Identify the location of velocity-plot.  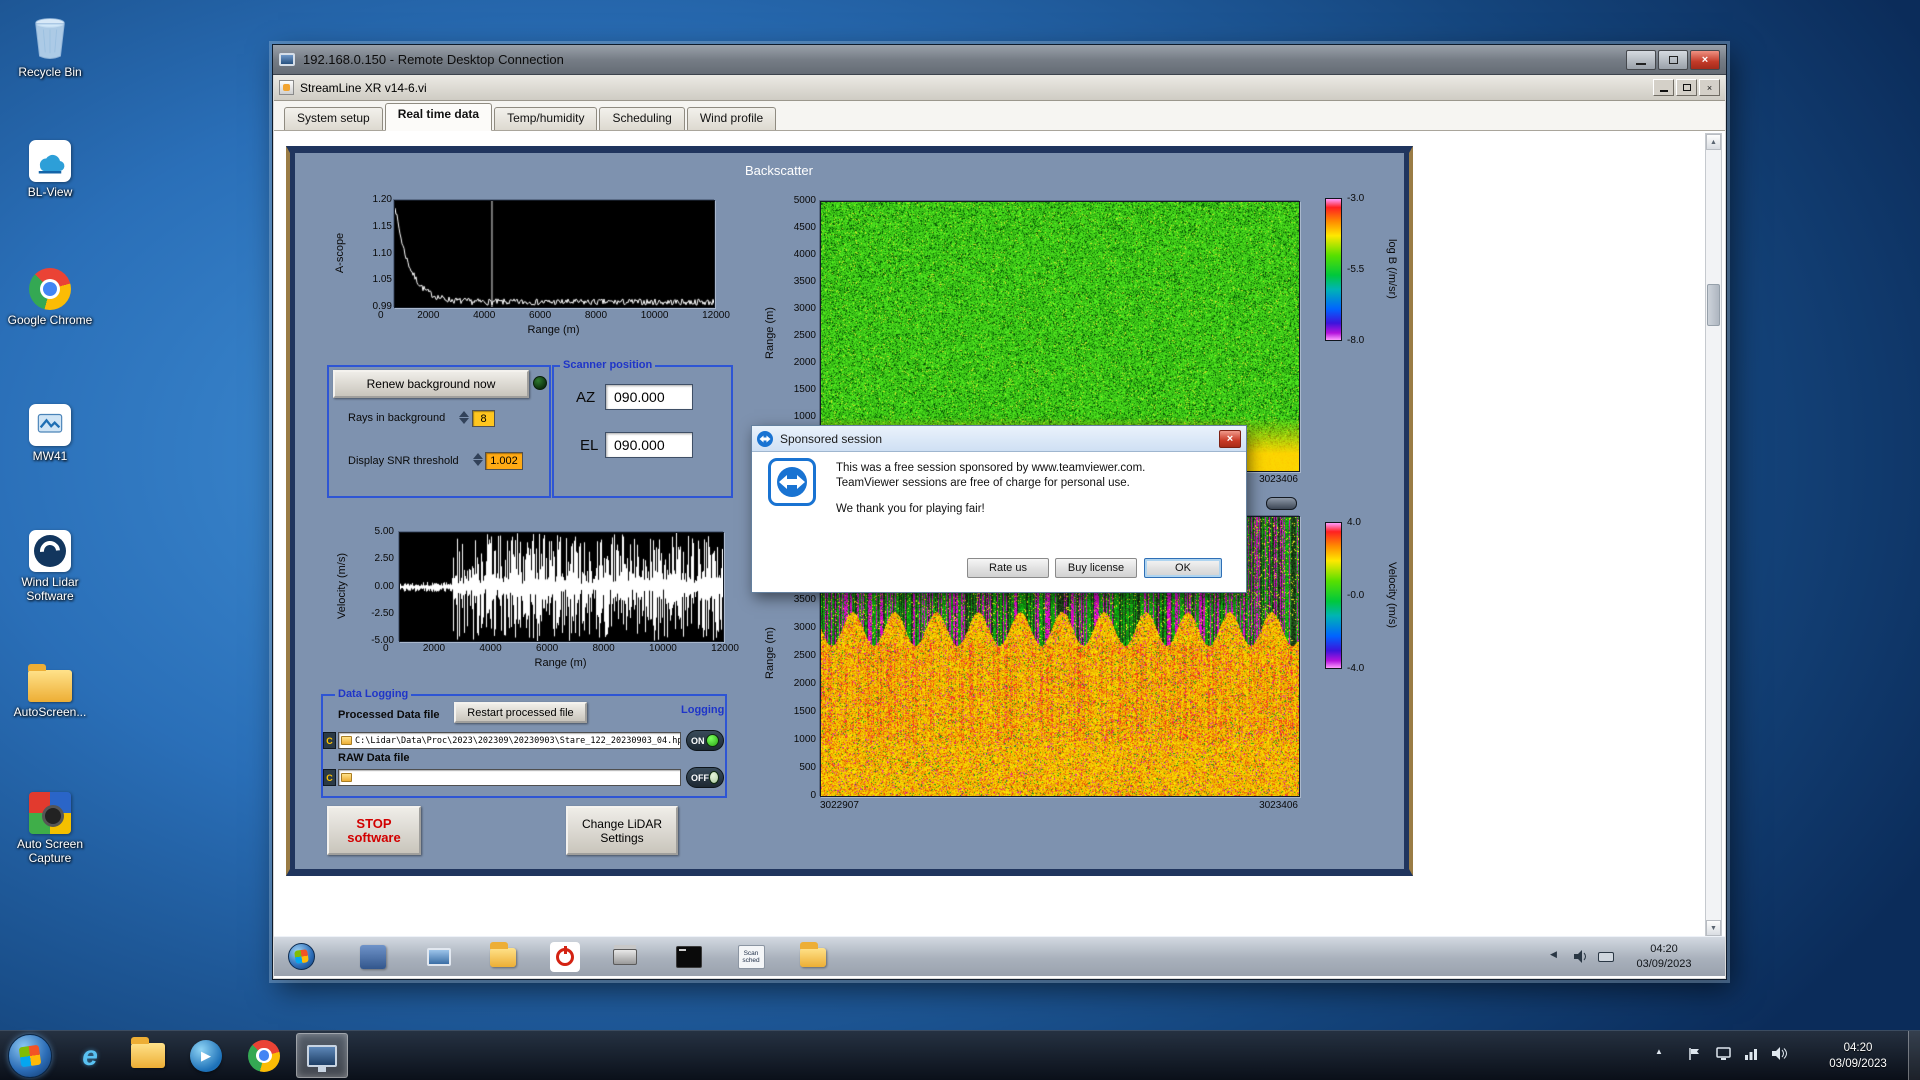
(561, 587).